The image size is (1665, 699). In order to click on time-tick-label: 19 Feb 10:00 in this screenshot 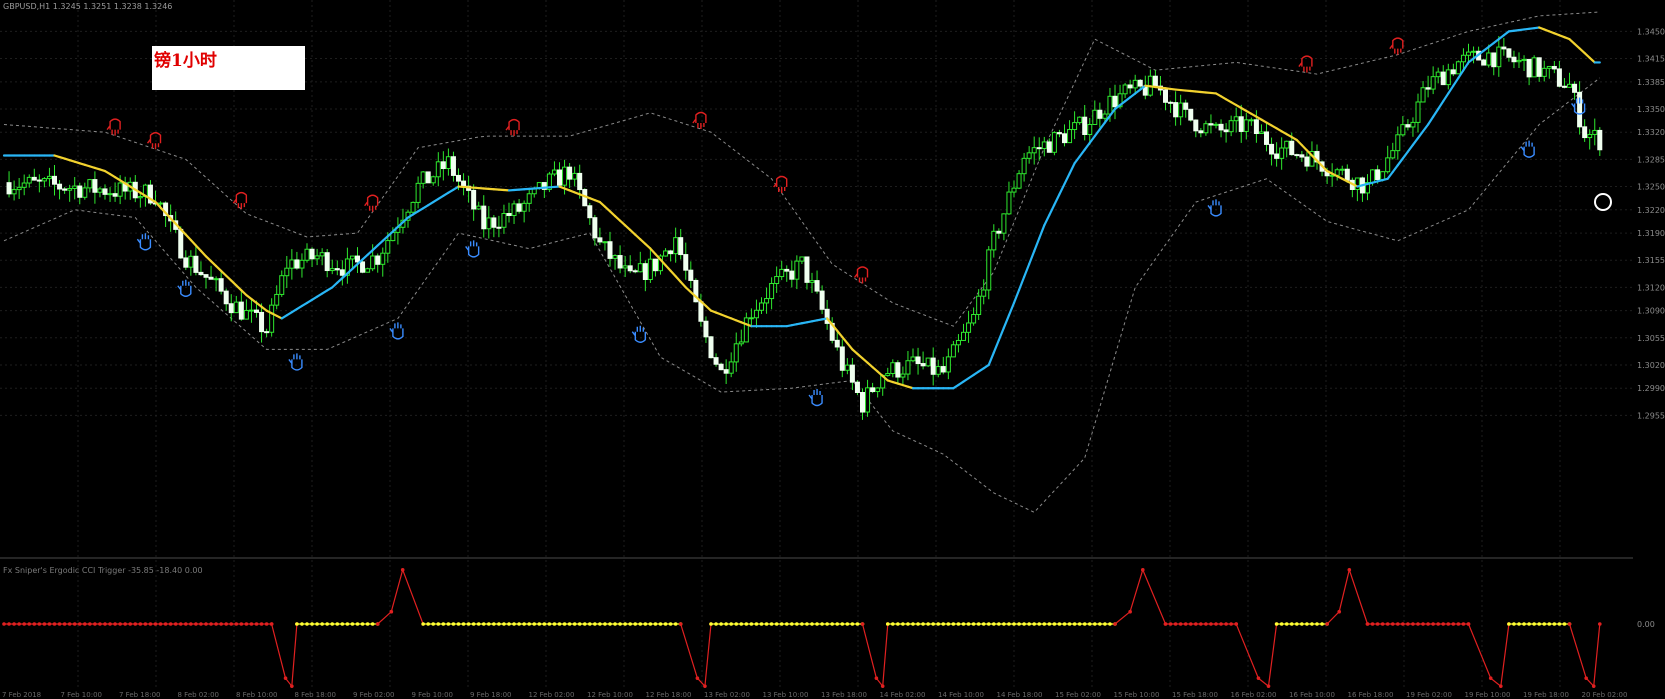, I will do `click(1488, 695)`.